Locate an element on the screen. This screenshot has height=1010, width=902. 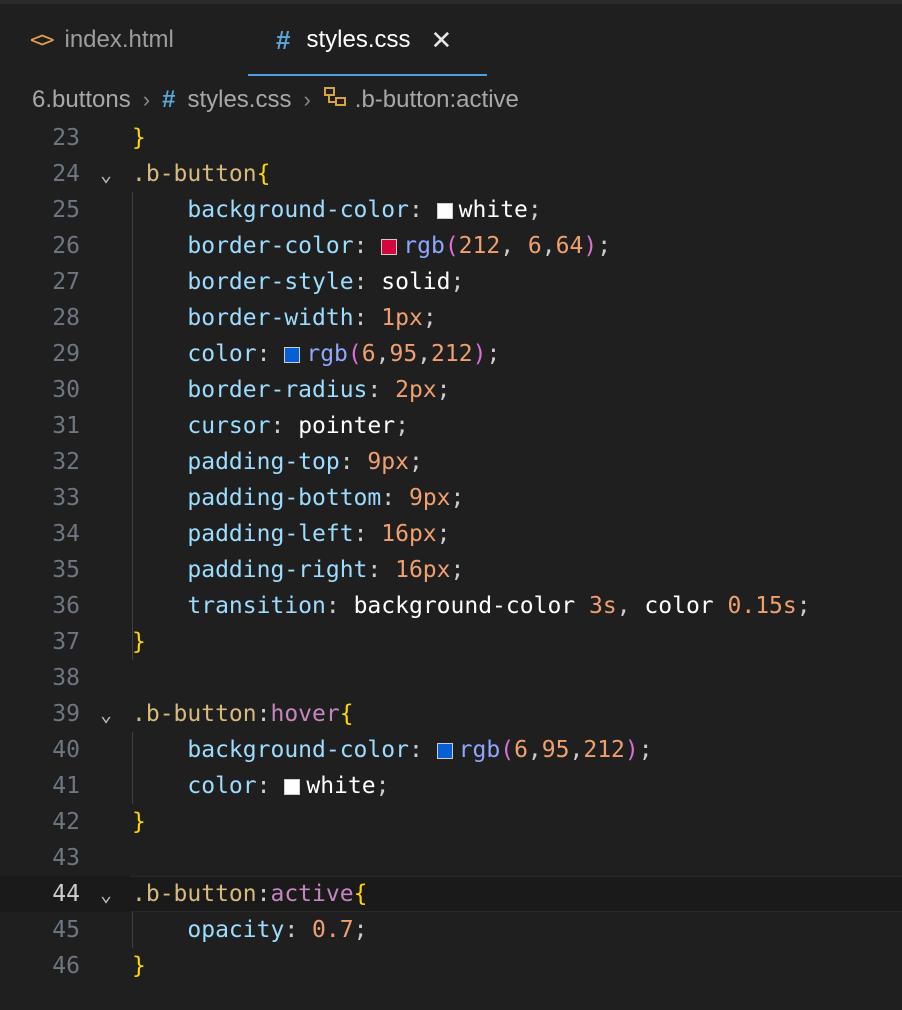
value: solid is located at coordinates (416, 282).